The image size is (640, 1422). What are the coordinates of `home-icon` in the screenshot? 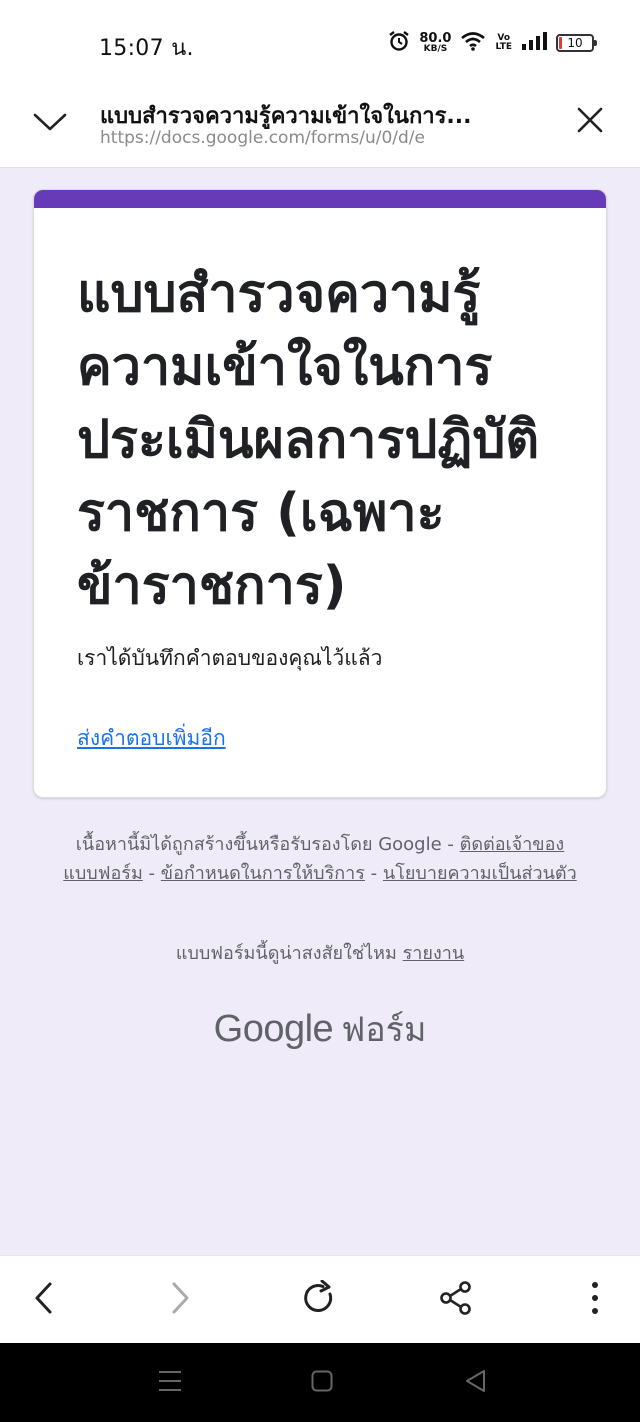 It's located at (322, 1383).